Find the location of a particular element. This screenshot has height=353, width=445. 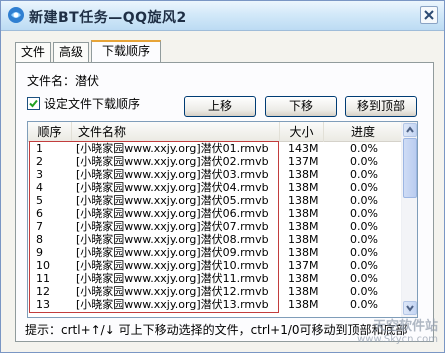

window-title: 新建BT任务—QQ旋风2 is located at coordinates (108, 18).